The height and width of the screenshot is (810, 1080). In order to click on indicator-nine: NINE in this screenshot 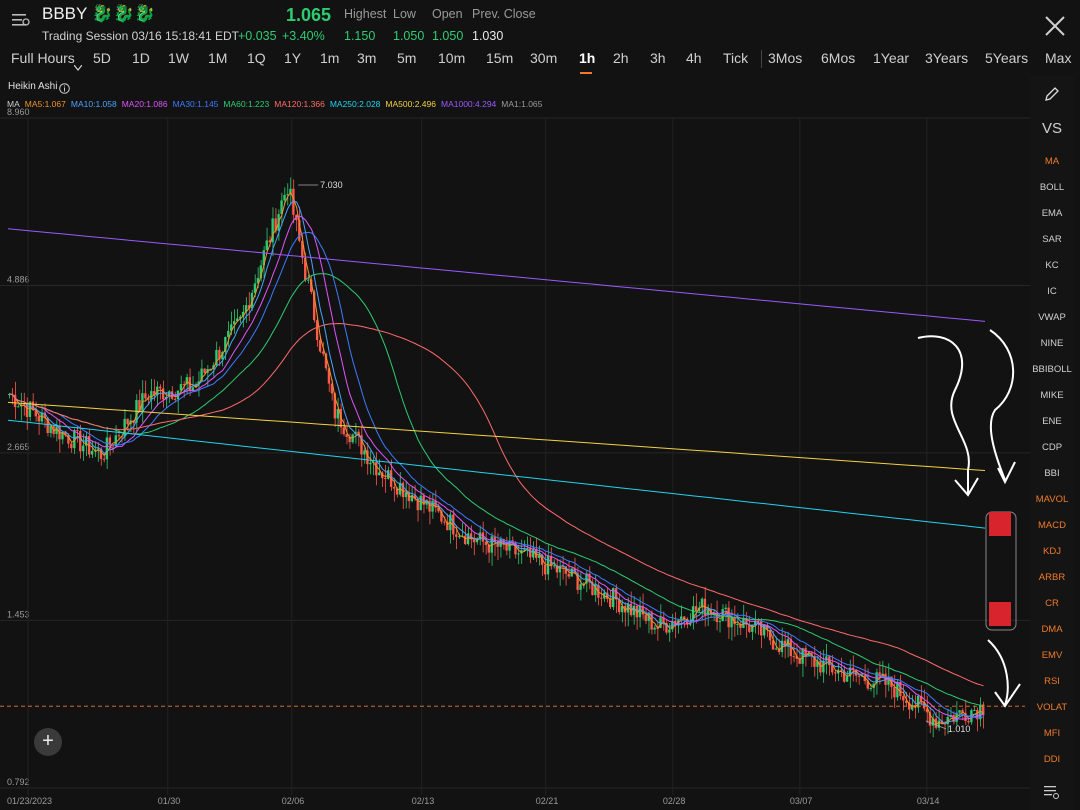, I will do `click(1052, 343)`.